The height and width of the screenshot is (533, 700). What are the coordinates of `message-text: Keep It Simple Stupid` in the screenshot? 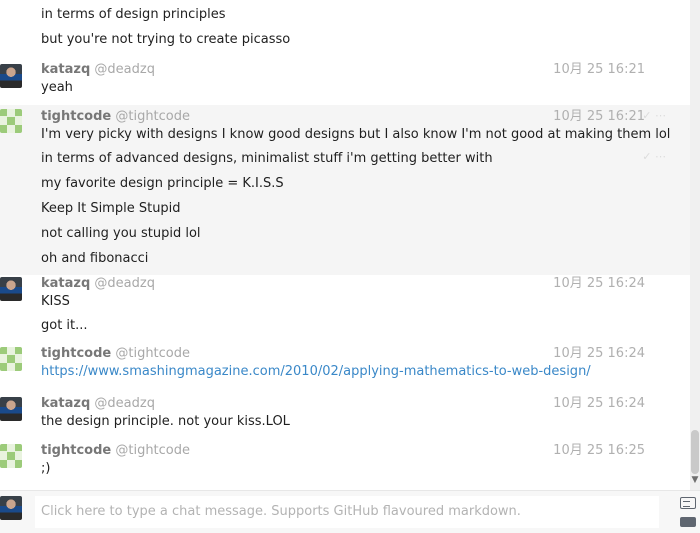 It's located at (111, 208).